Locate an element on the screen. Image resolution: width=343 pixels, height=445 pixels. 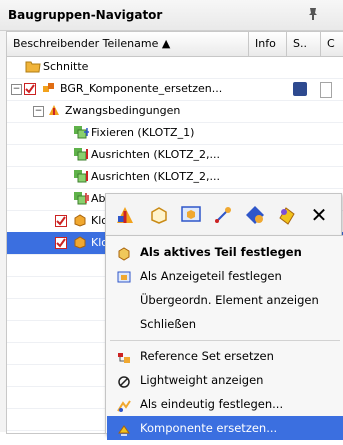
unique-icon is located at coordinates (124, 404).